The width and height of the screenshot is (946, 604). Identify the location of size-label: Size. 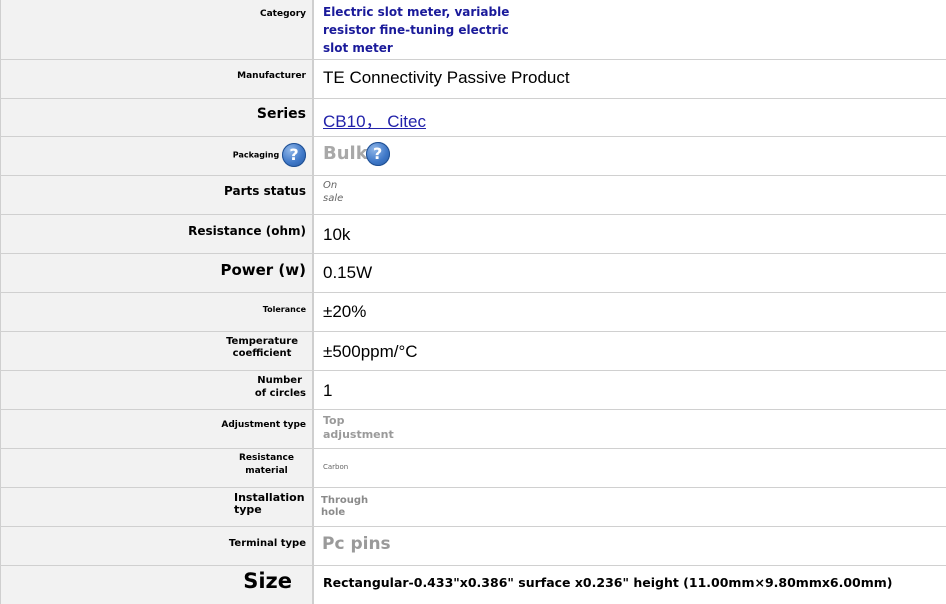
(267, 581).